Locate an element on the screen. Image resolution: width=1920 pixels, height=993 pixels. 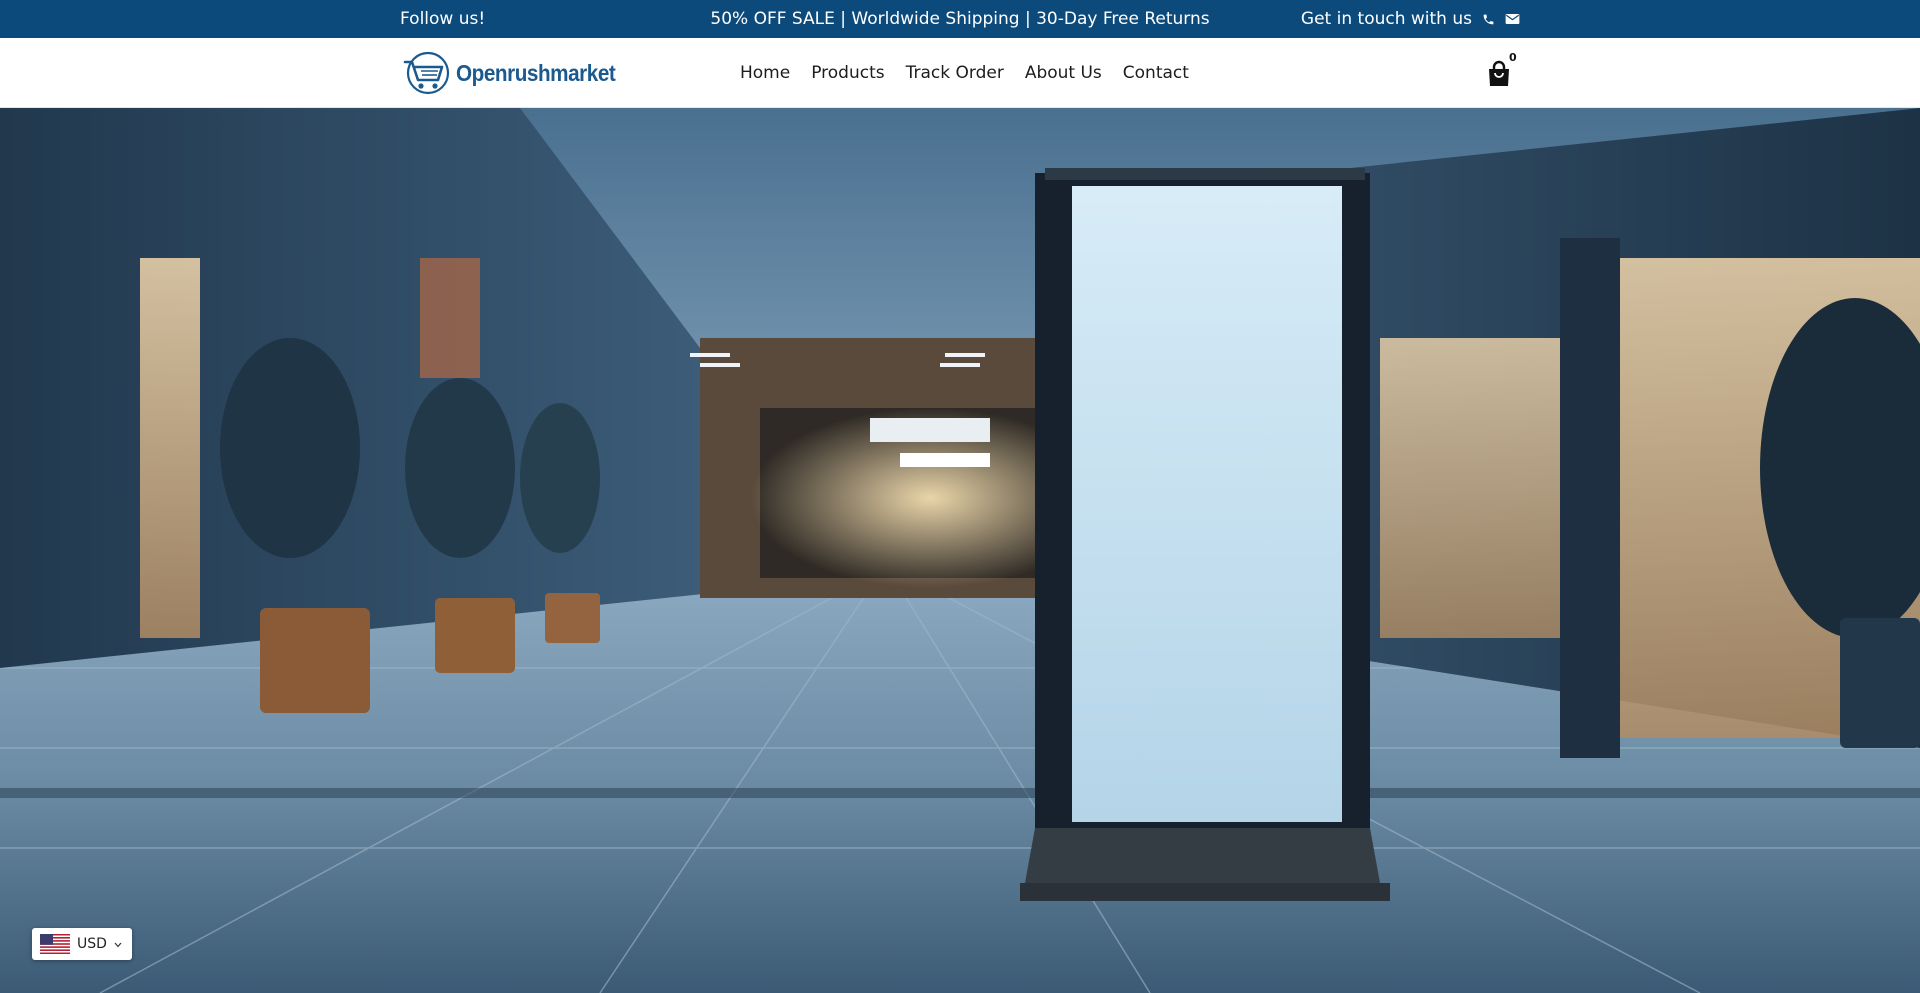
nav-home: Home is located at coordinates (765, 73).